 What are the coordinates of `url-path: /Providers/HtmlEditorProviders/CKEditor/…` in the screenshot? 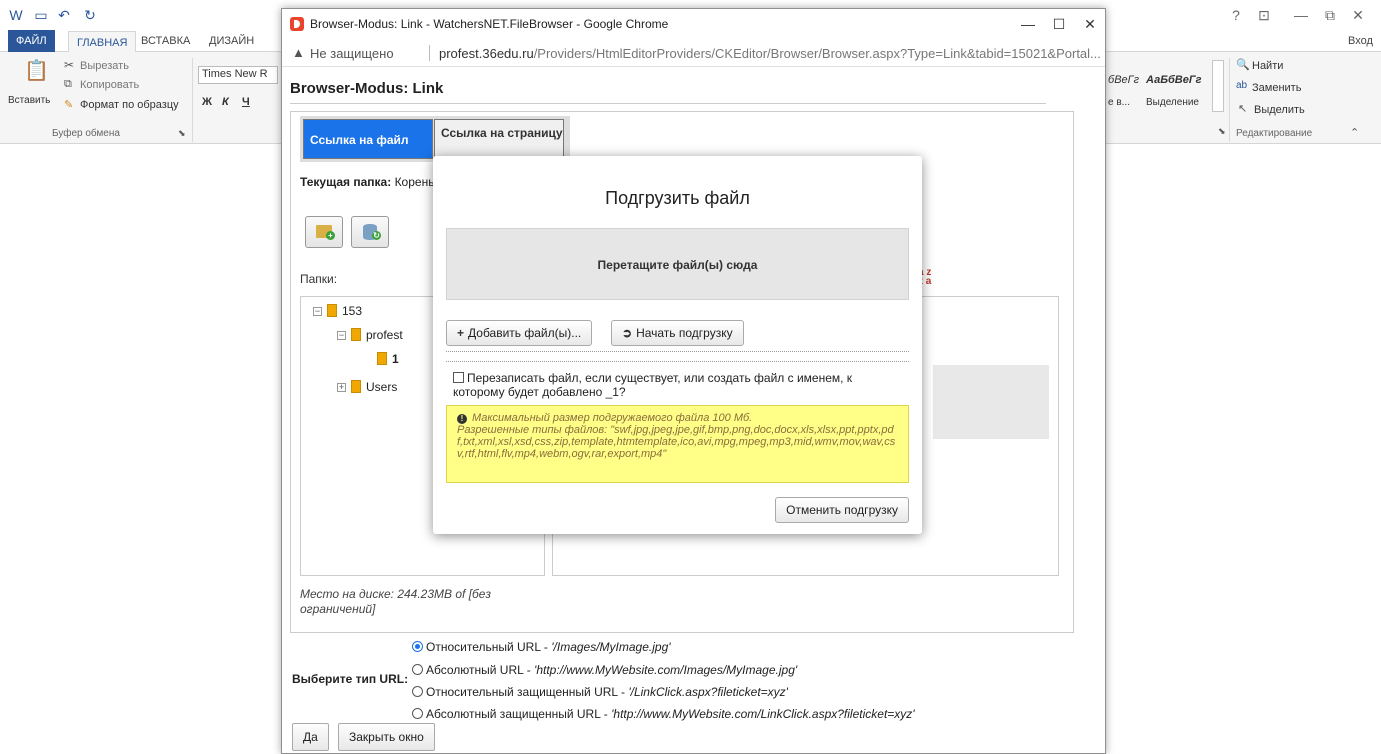 It's located at (817, 53).